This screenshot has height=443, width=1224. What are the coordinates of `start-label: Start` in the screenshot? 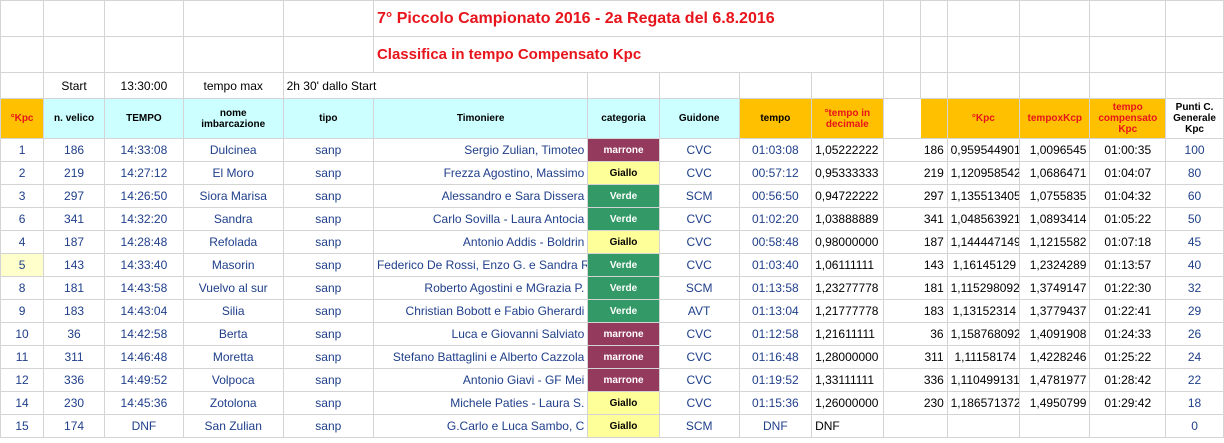 It's located at (74, 85).